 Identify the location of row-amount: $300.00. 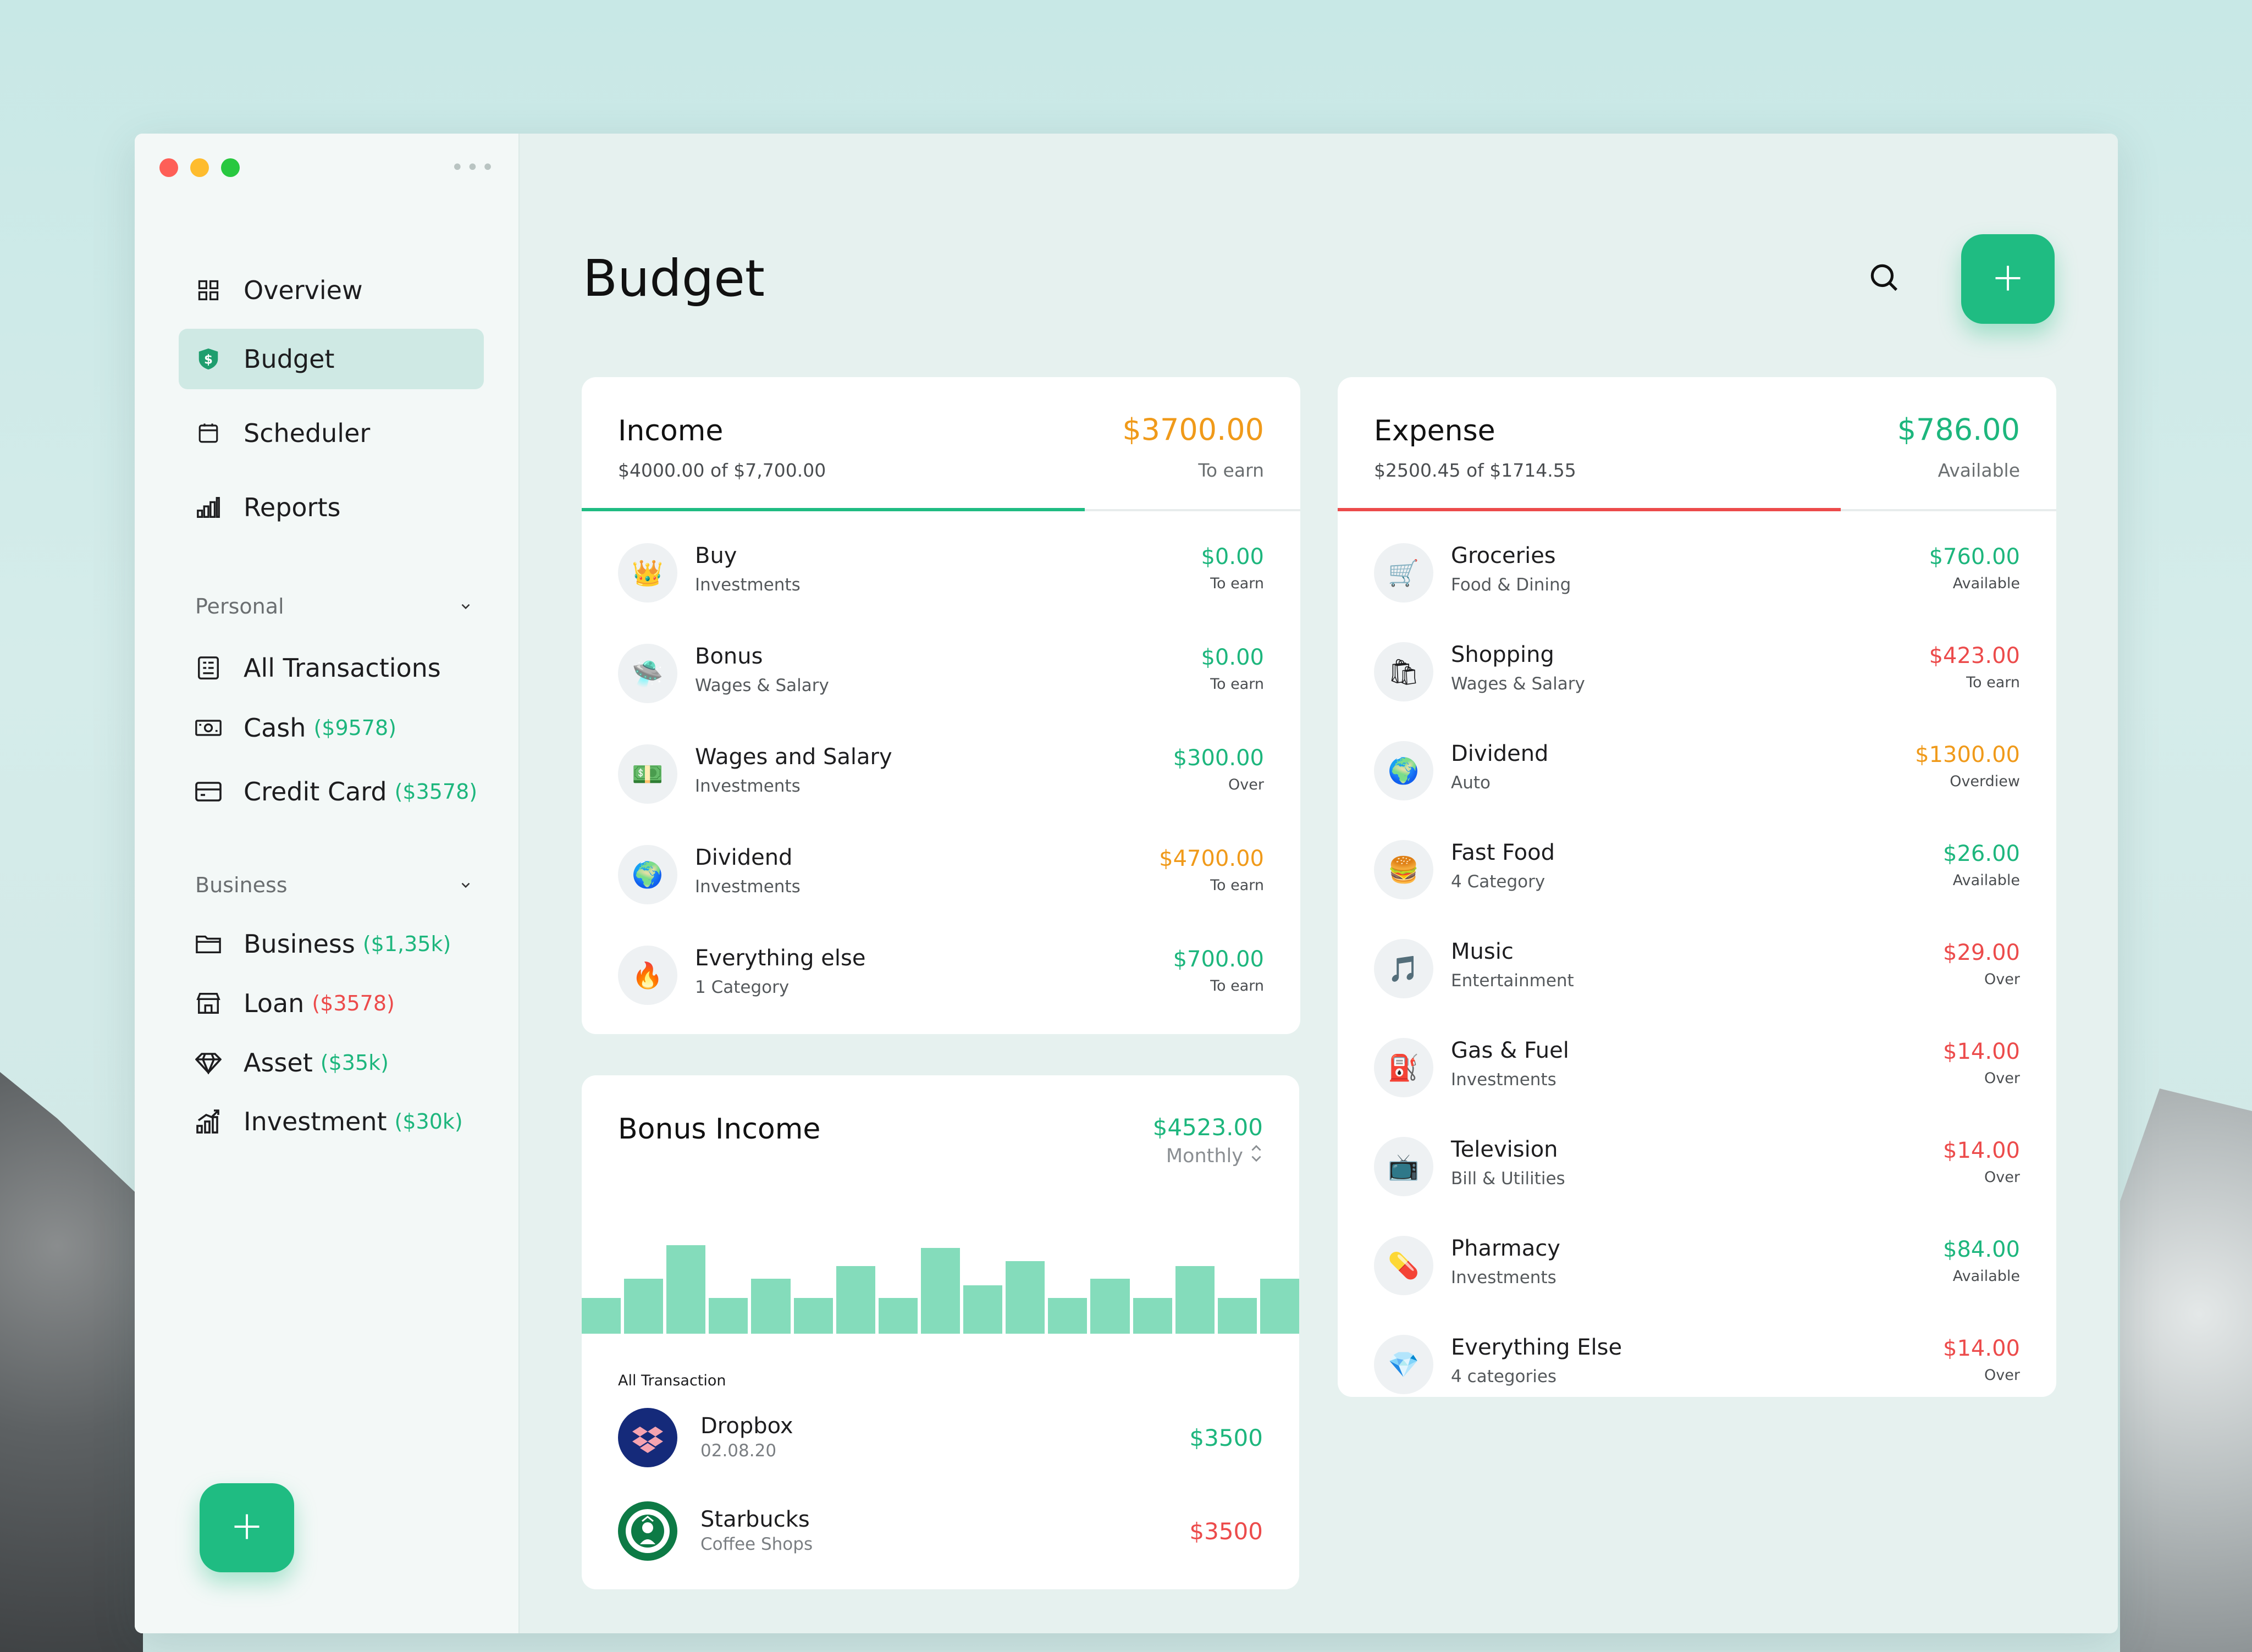
(1218, 758).